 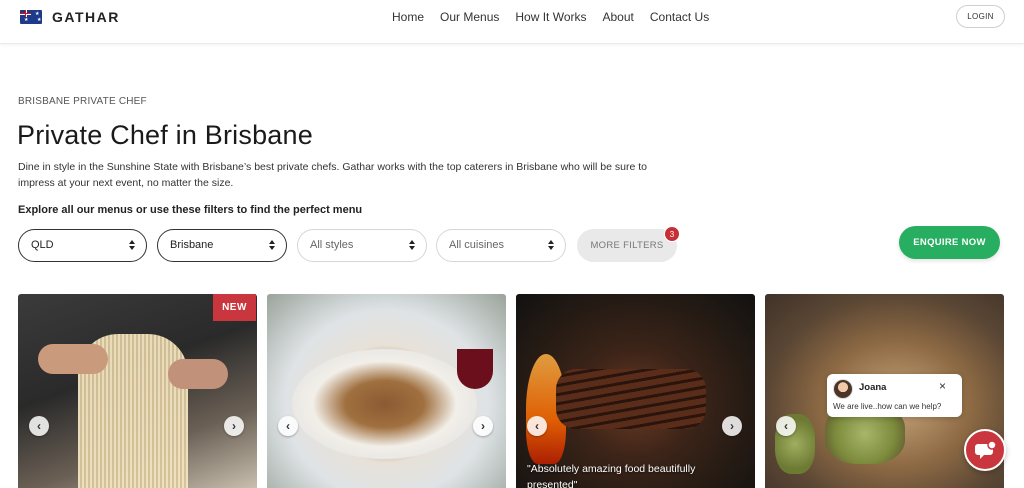 I want to click on login-button: LOGIN, so click(x=980, y=16).